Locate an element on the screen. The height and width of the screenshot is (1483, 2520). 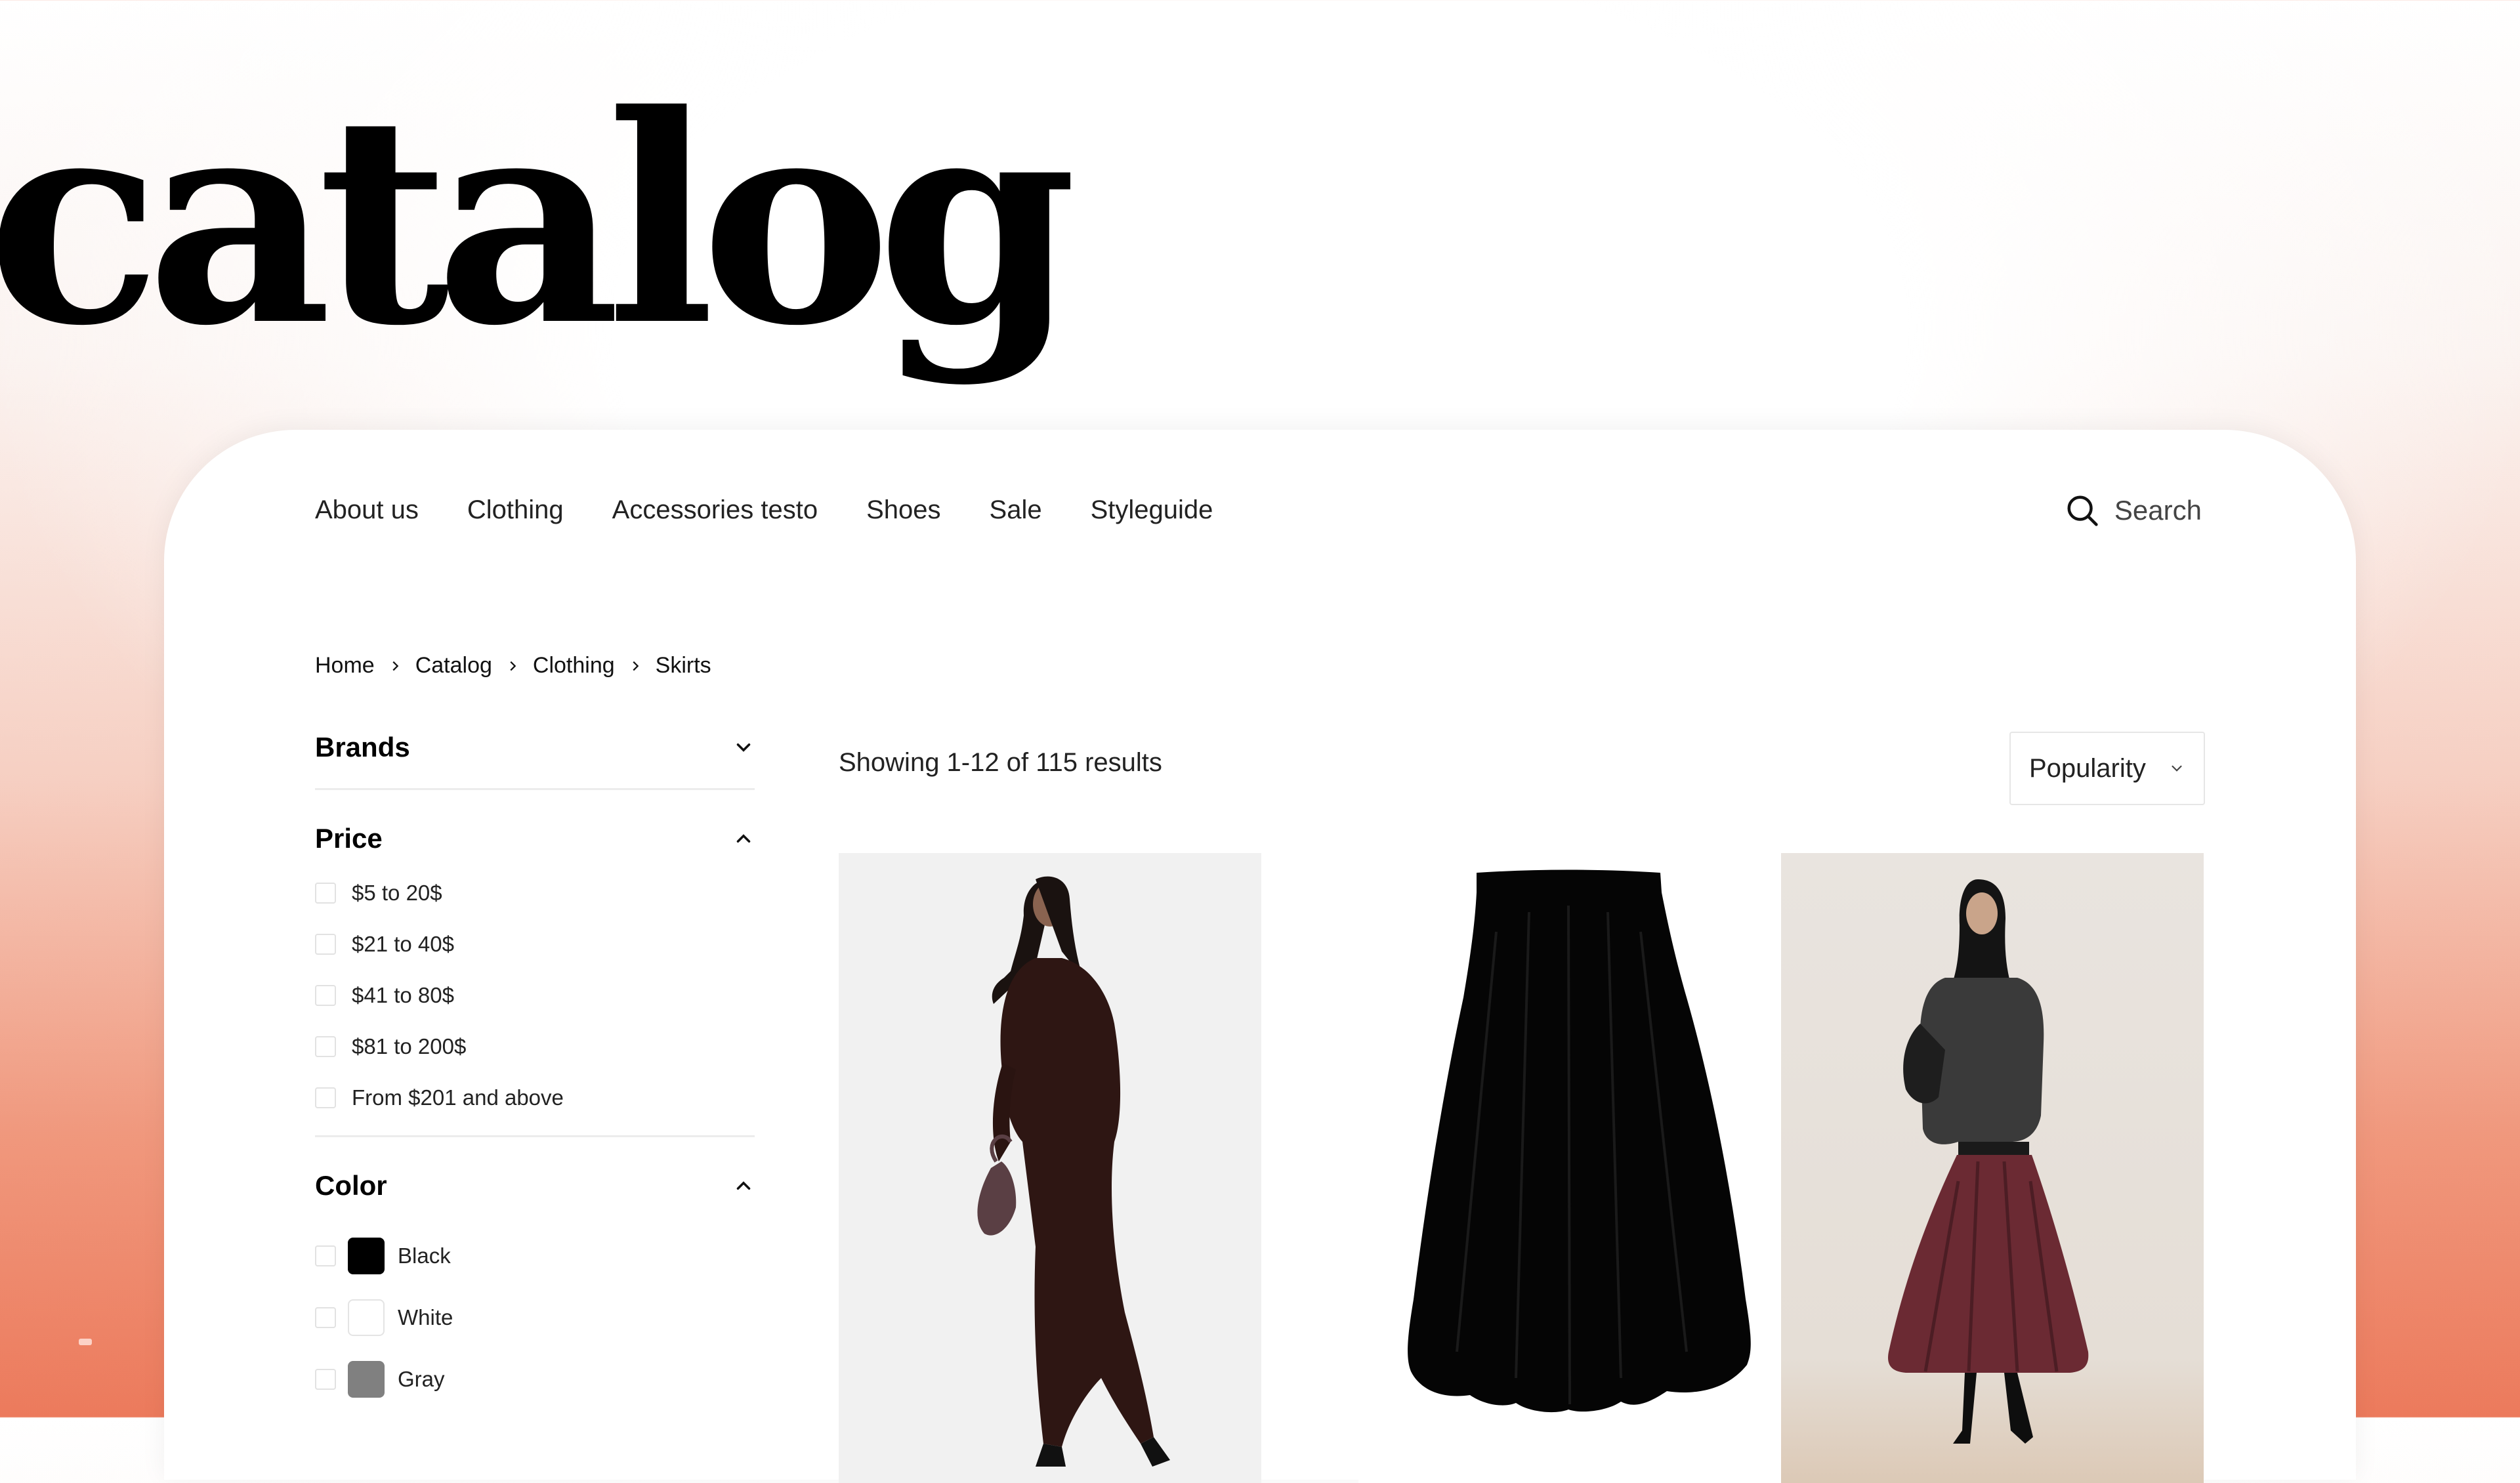
price-option-label: From $201 and above is located at coordinates (458, 1097).